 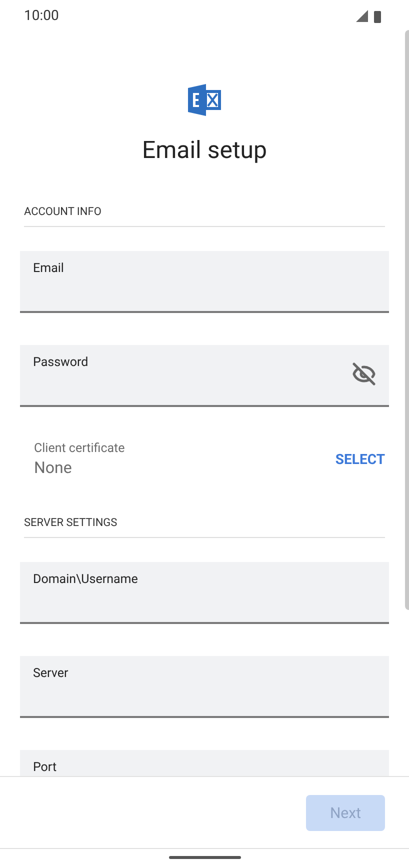 I want to click on input-field: Email, so click(x=204, y=282).